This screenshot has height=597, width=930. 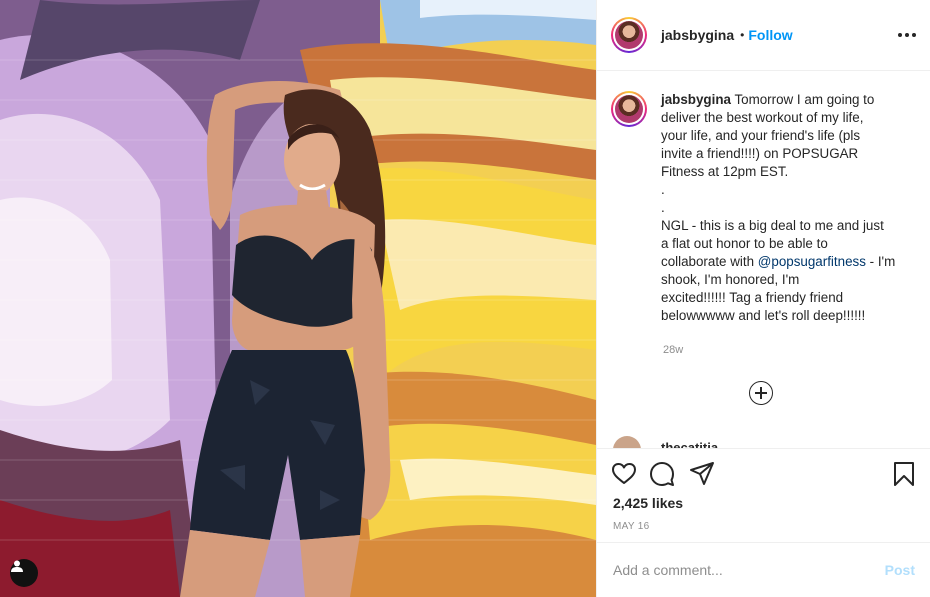 I want to click on user-tag-icon, so click(x=24, y=573).